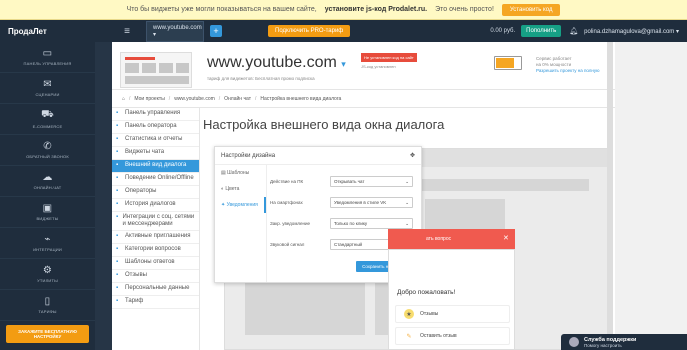 This screenshot has width=687, height=350. I want to click on menu-item: ▪ Панель управления, so click(155, 114).